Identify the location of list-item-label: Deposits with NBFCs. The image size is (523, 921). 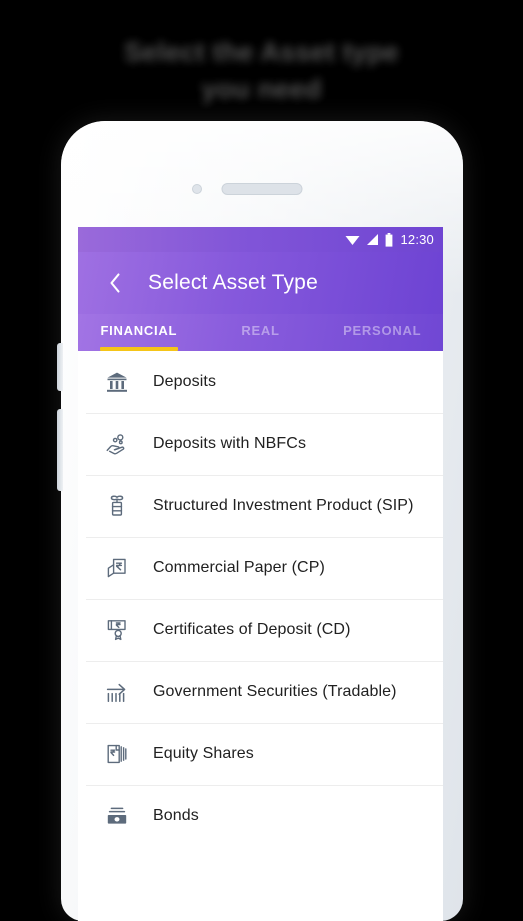
(230, 443).